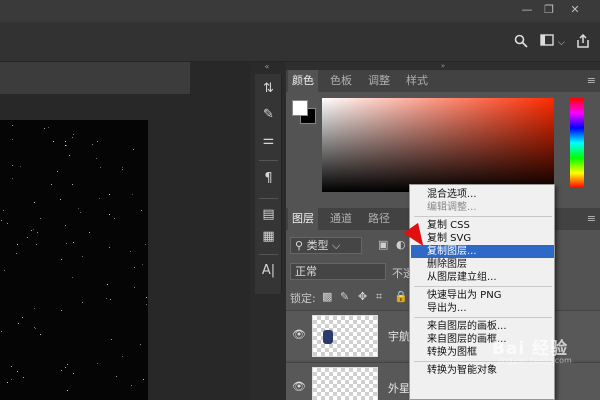 The image size is (600, 400). I want to click on paragraph-panel-icon: ¶, so click(268, 179).